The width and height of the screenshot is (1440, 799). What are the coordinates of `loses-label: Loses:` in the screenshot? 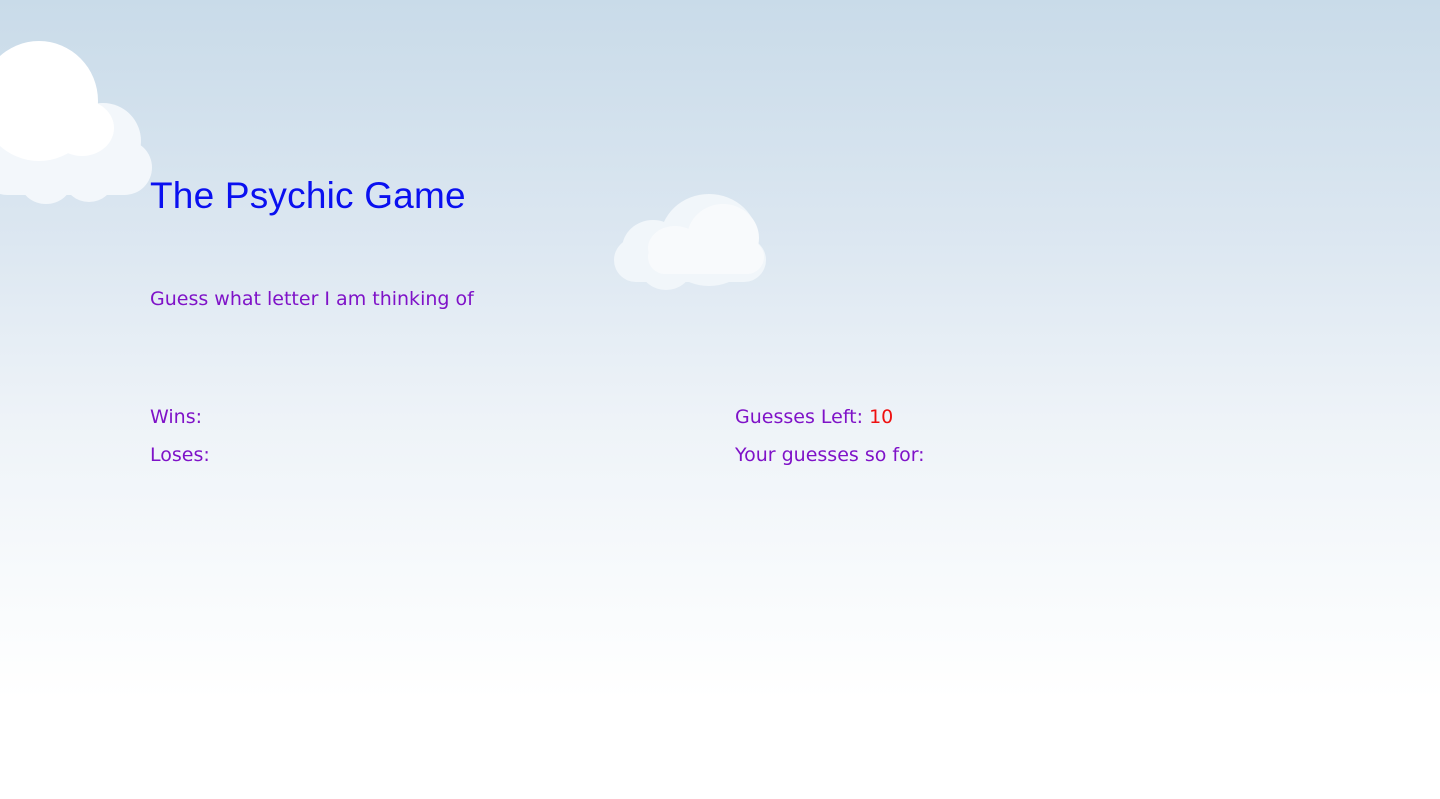 It's located at (180, 455).